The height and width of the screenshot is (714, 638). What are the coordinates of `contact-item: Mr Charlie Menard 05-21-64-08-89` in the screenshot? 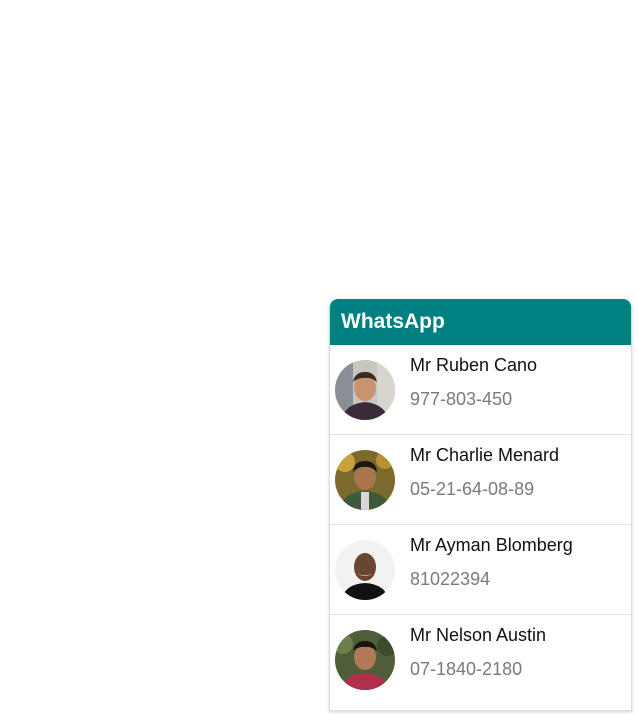 It's located at (480, 480).